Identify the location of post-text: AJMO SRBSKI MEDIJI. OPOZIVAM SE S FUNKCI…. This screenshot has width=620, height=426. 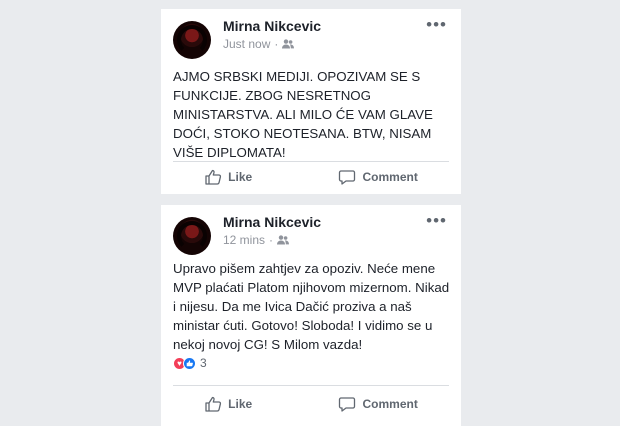
(303, 114).